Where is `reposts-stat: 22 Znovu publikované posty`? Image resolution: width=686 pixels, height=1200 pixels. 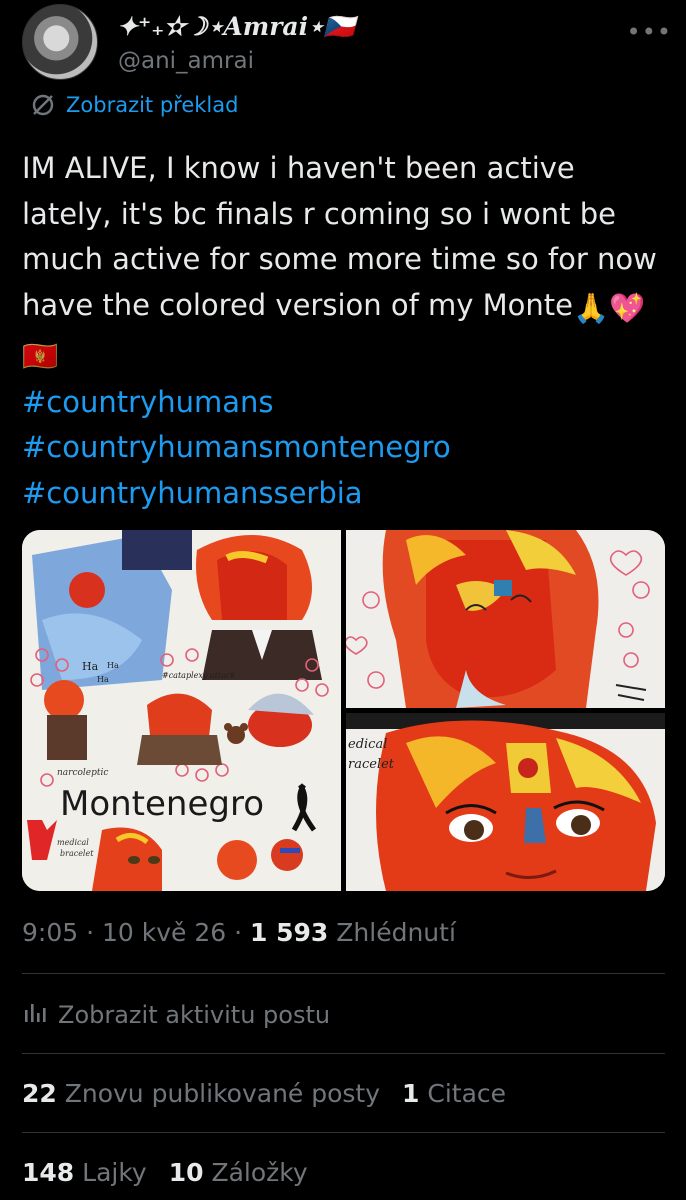 reposts-stat: 22 Znovu publikované posty is located at coordinates (201, 1093).